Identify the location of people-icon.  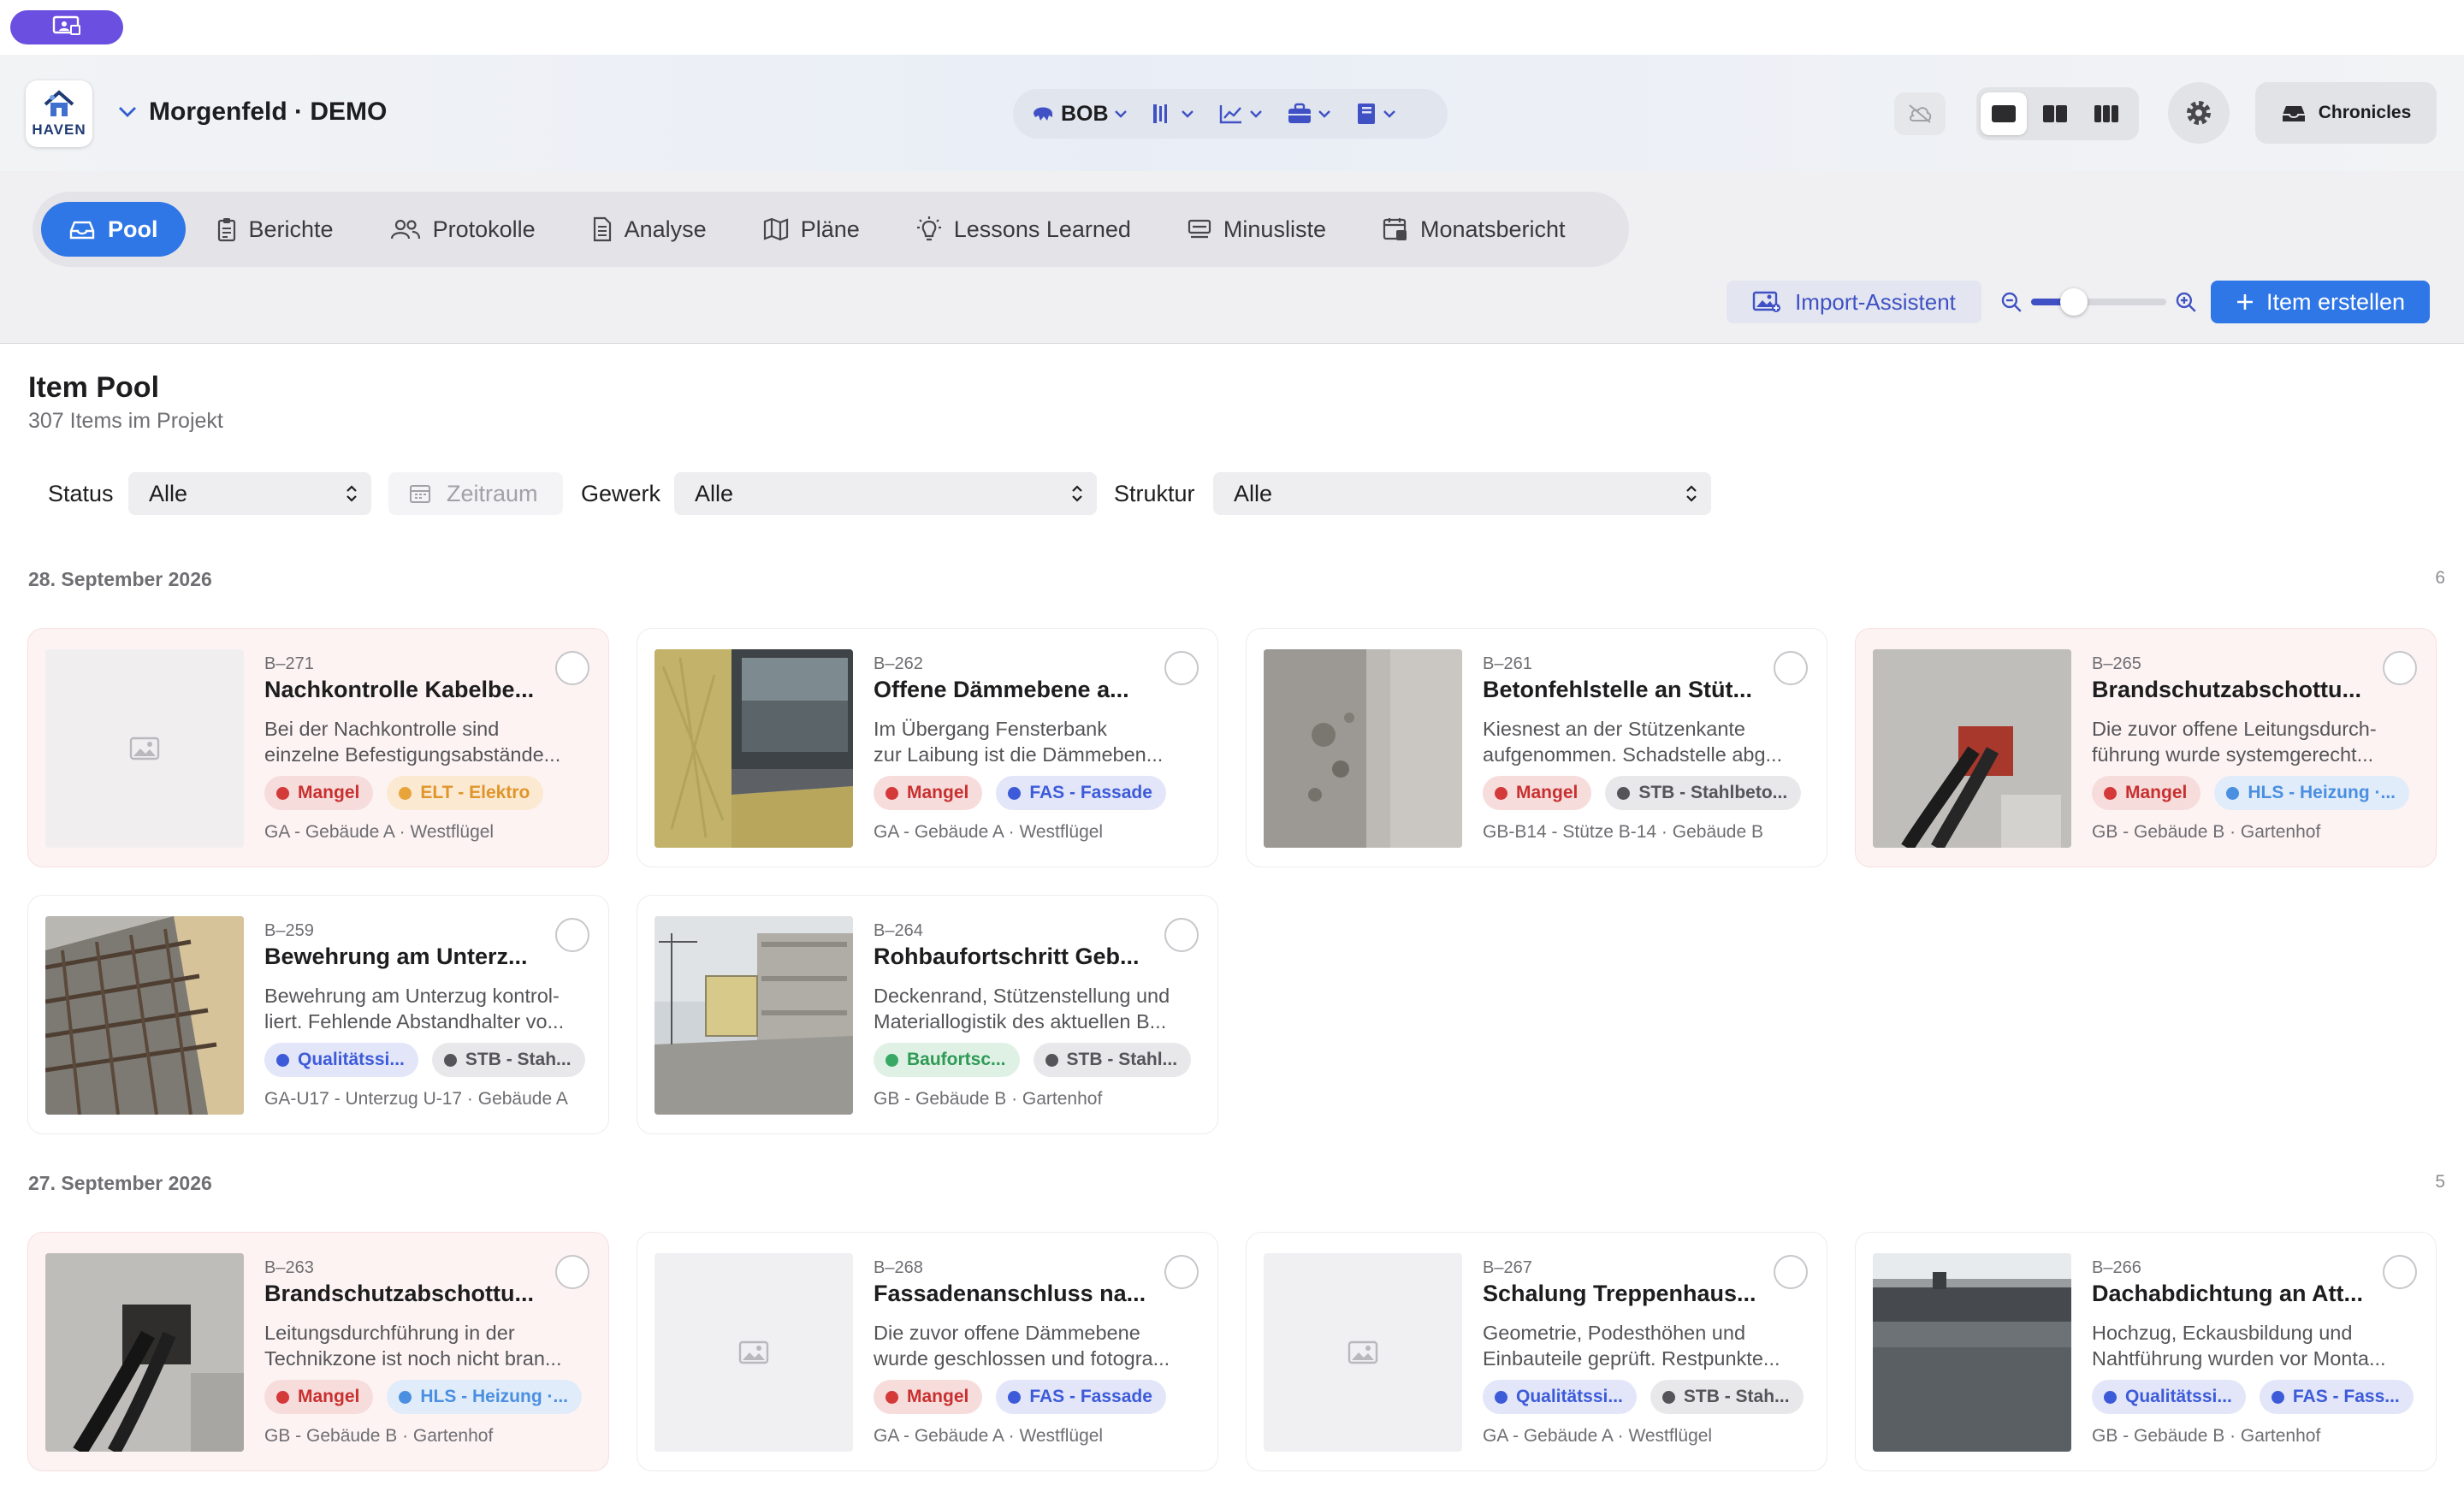
(405, 229).